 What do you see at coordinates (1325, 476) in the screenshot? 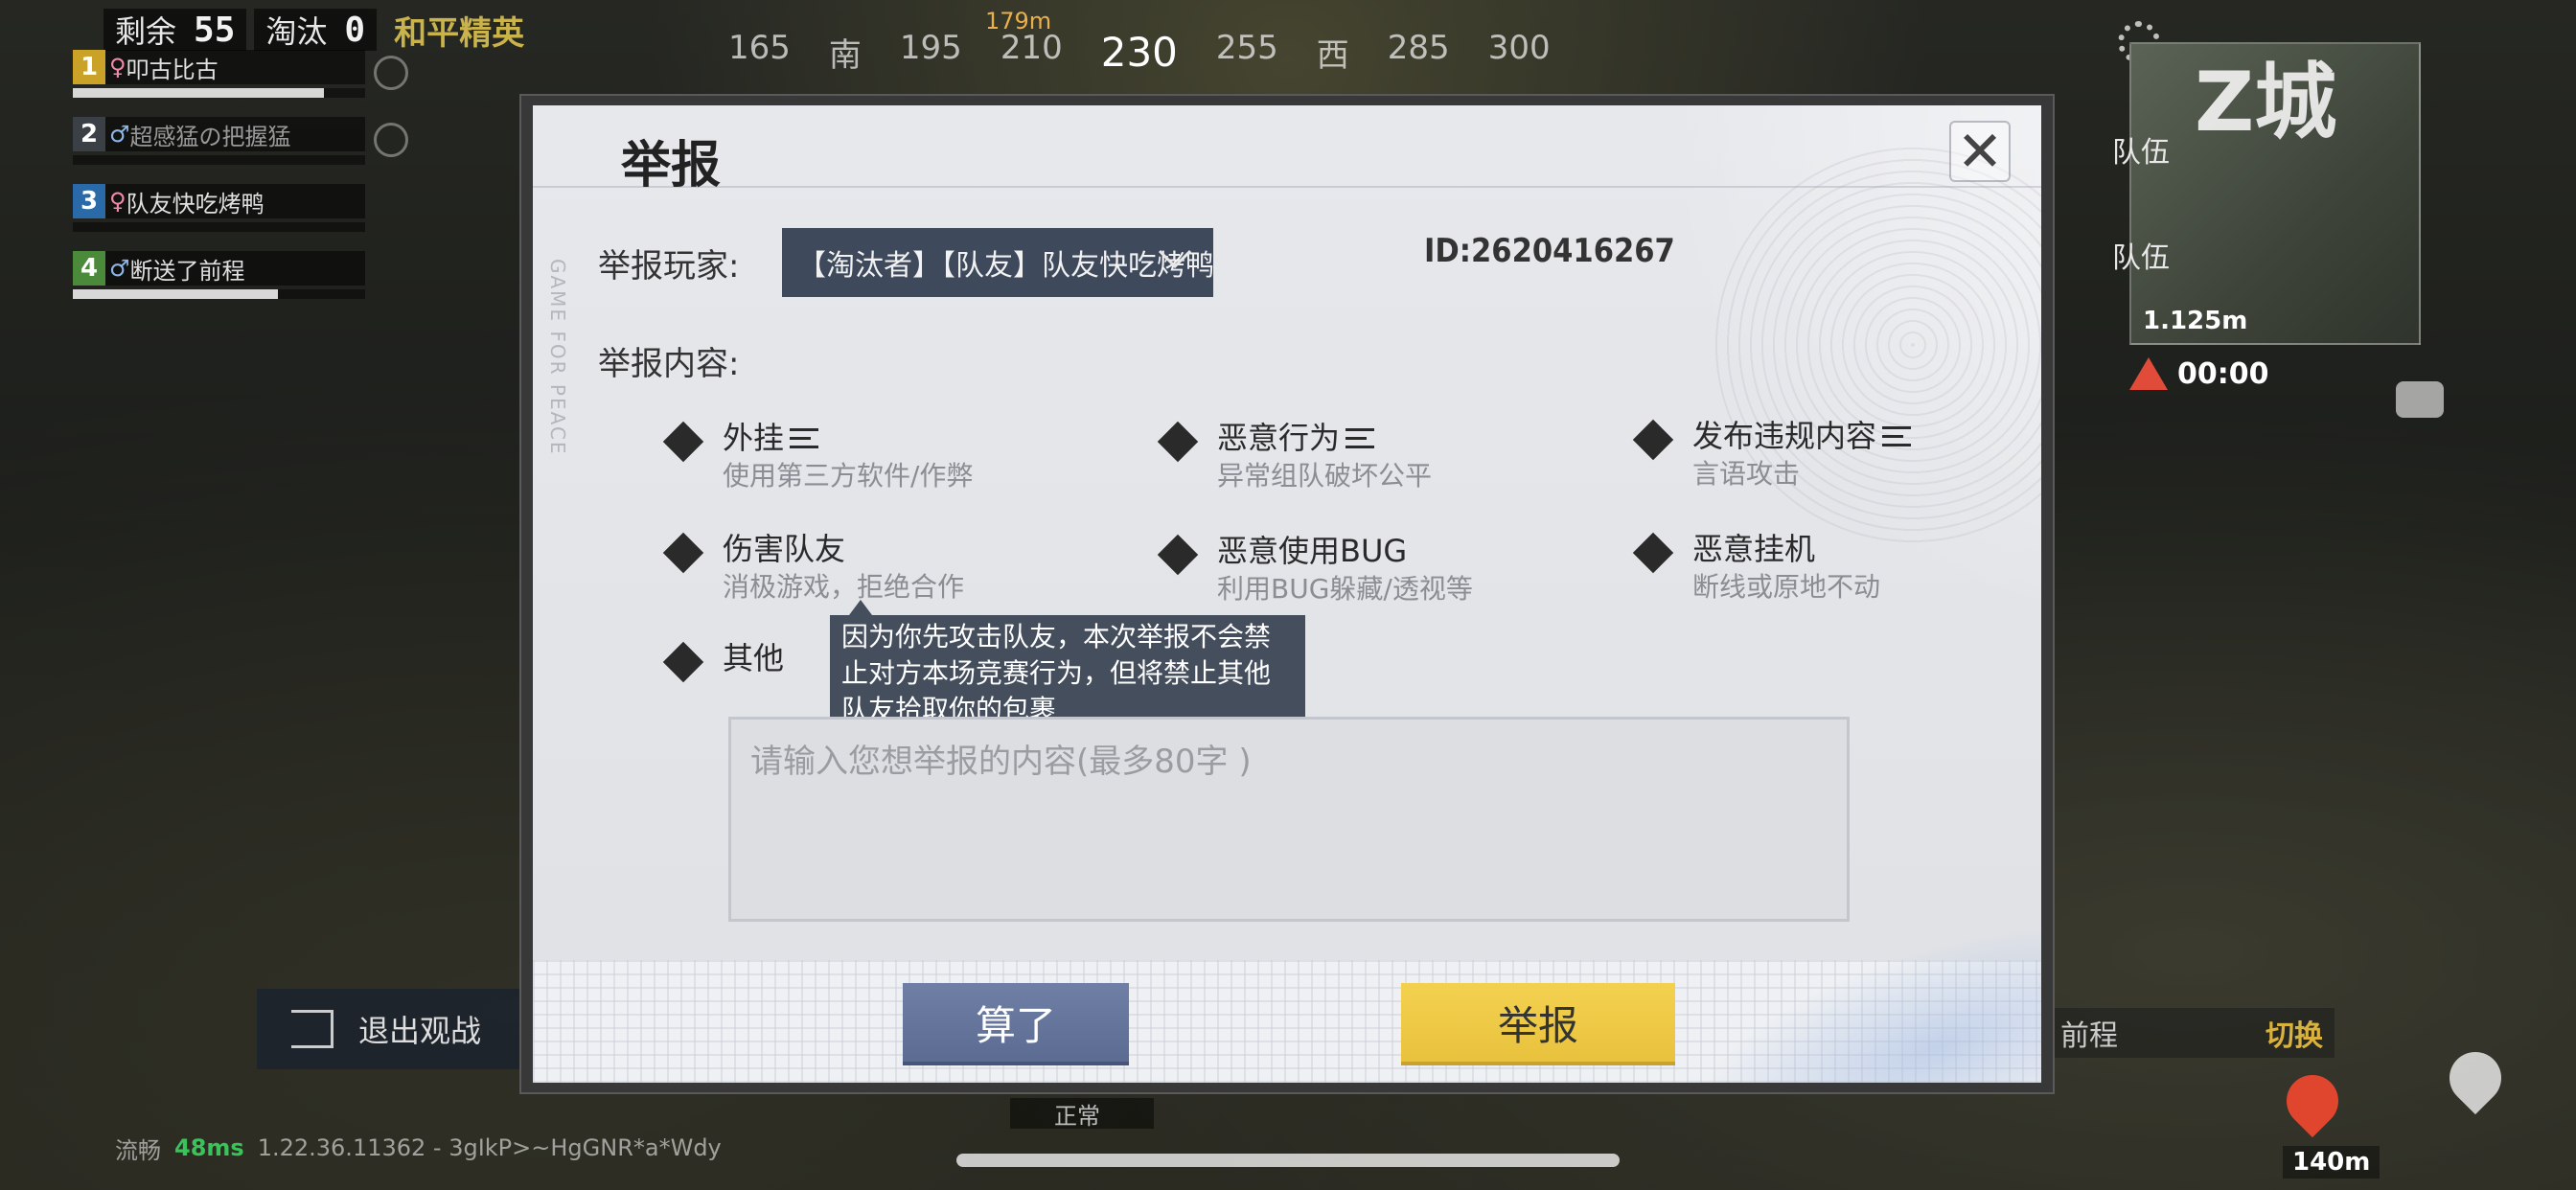
I see `option-description: 异常组队破坏公平` at bounding box center [1325, 476].